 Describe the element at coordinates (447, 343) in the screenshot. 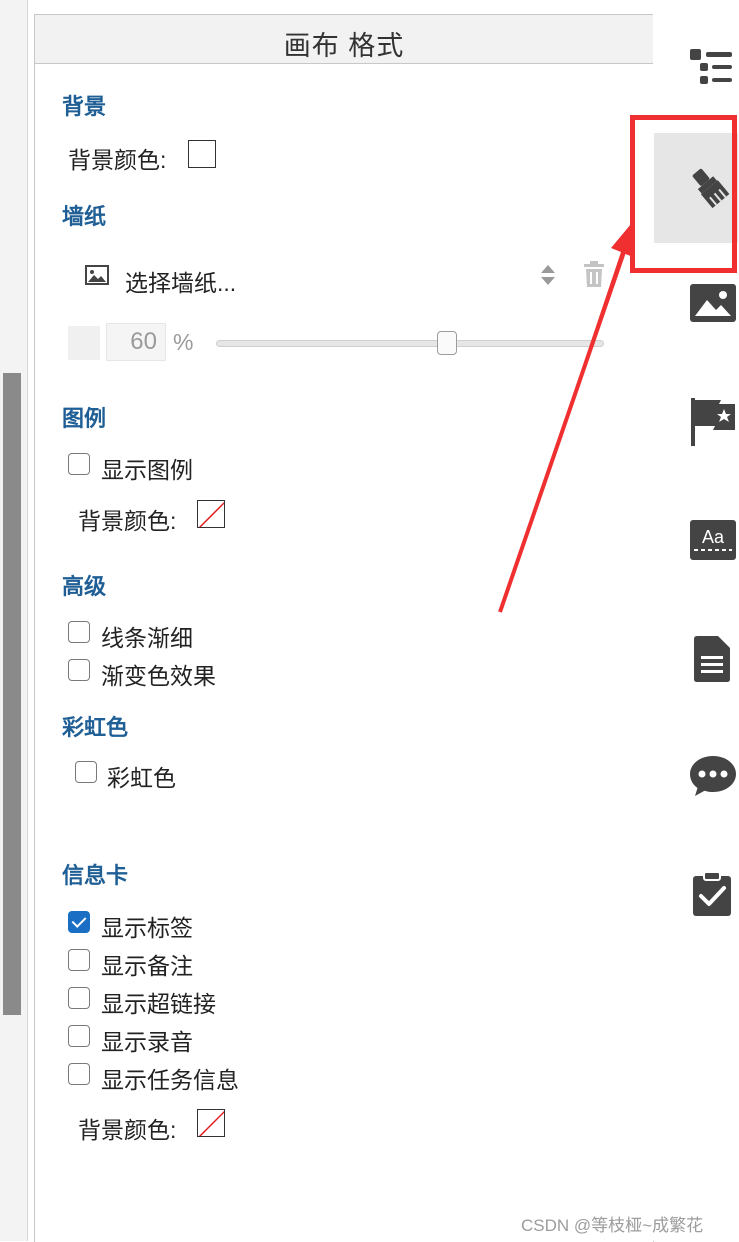

I see `opacity-slider-thumb` at that location.